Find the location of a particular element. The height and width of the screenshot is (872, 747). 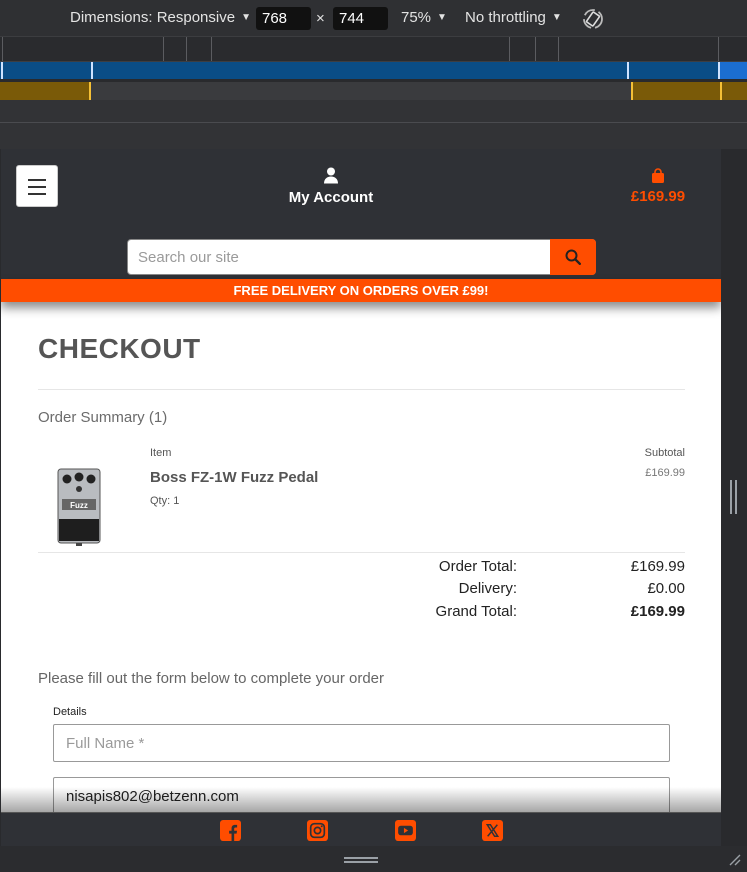

search-button is located at coordinates (573, 257).